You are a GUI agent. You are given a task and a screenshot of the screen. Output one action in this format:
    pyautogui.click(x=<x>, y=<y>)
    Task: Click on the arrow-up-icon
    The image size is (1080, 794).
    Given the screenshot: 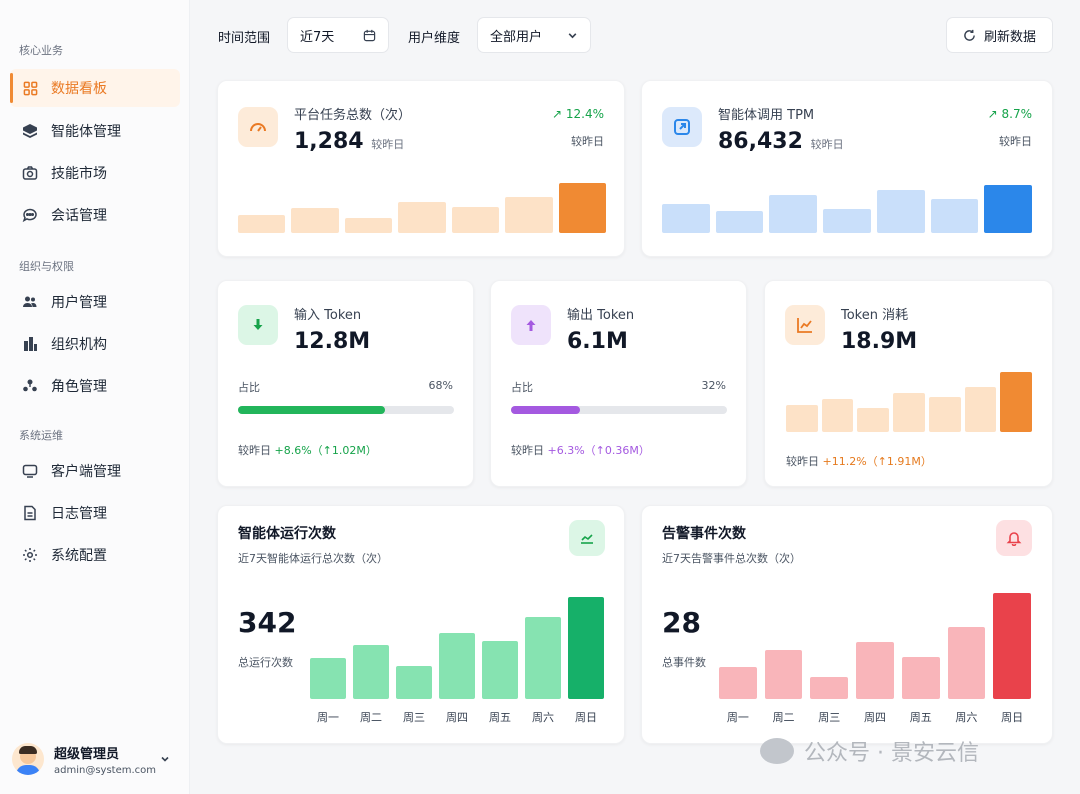 What is the action you would take?
    pyautogui.click(x=531, y=325)
    